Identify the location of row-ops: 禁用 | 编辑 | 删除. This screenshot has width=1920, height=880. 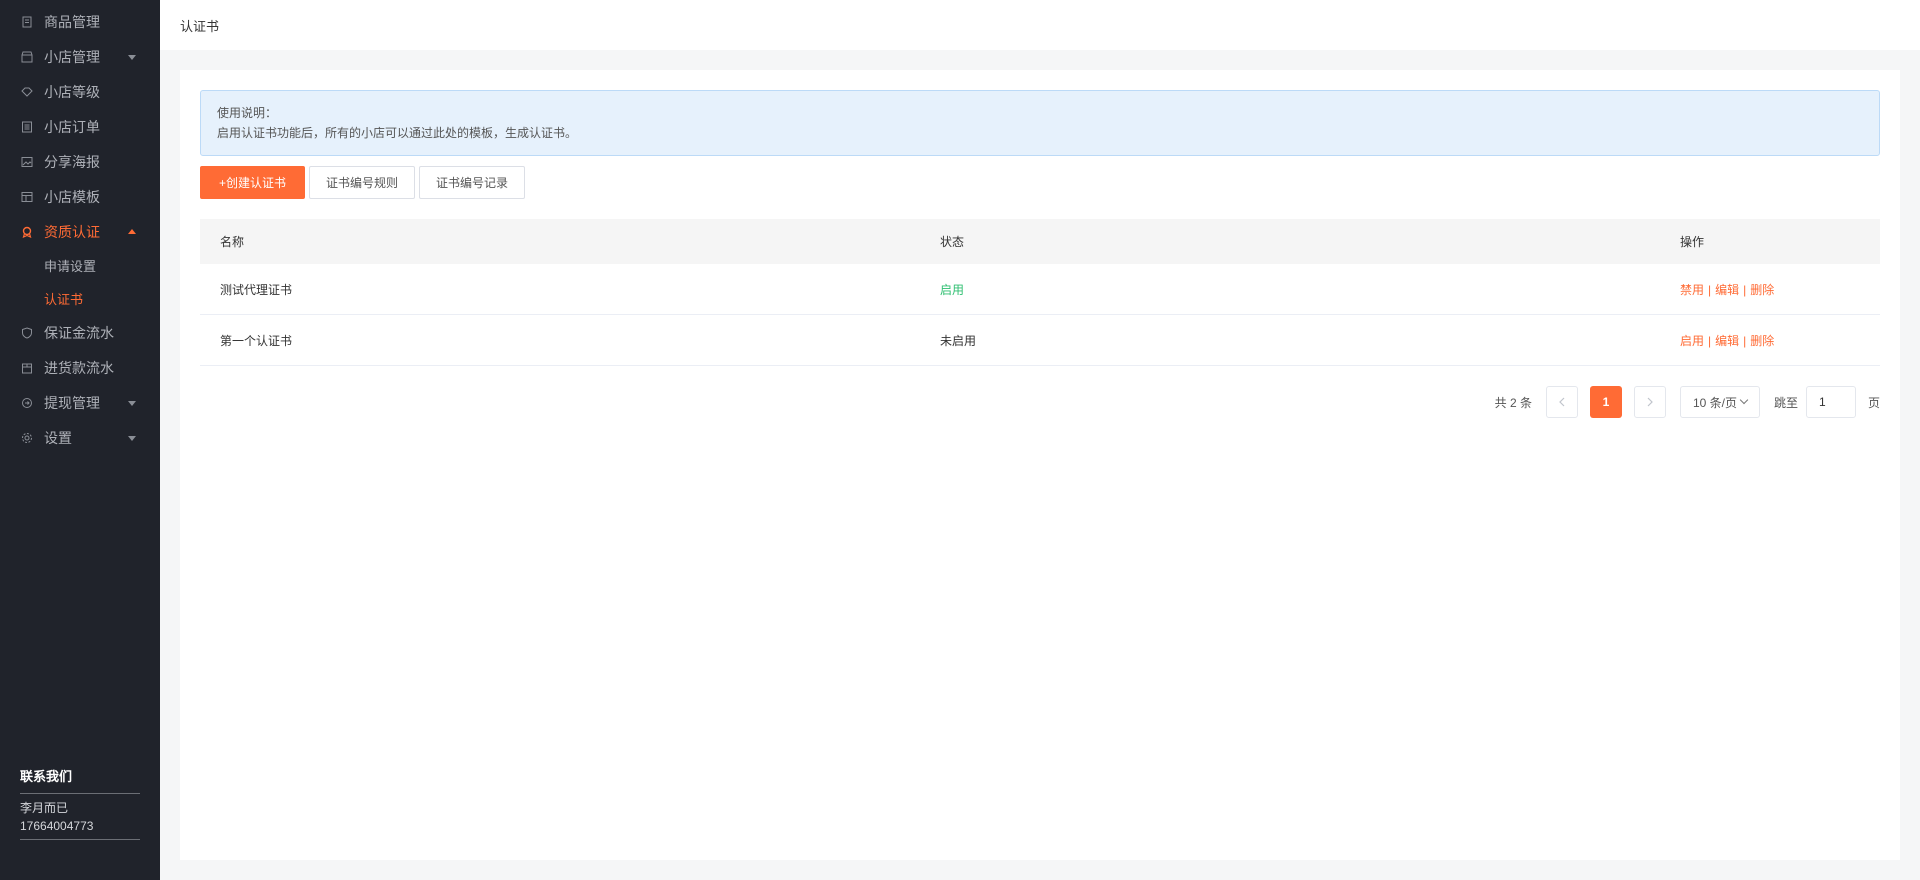
(1780, 289).